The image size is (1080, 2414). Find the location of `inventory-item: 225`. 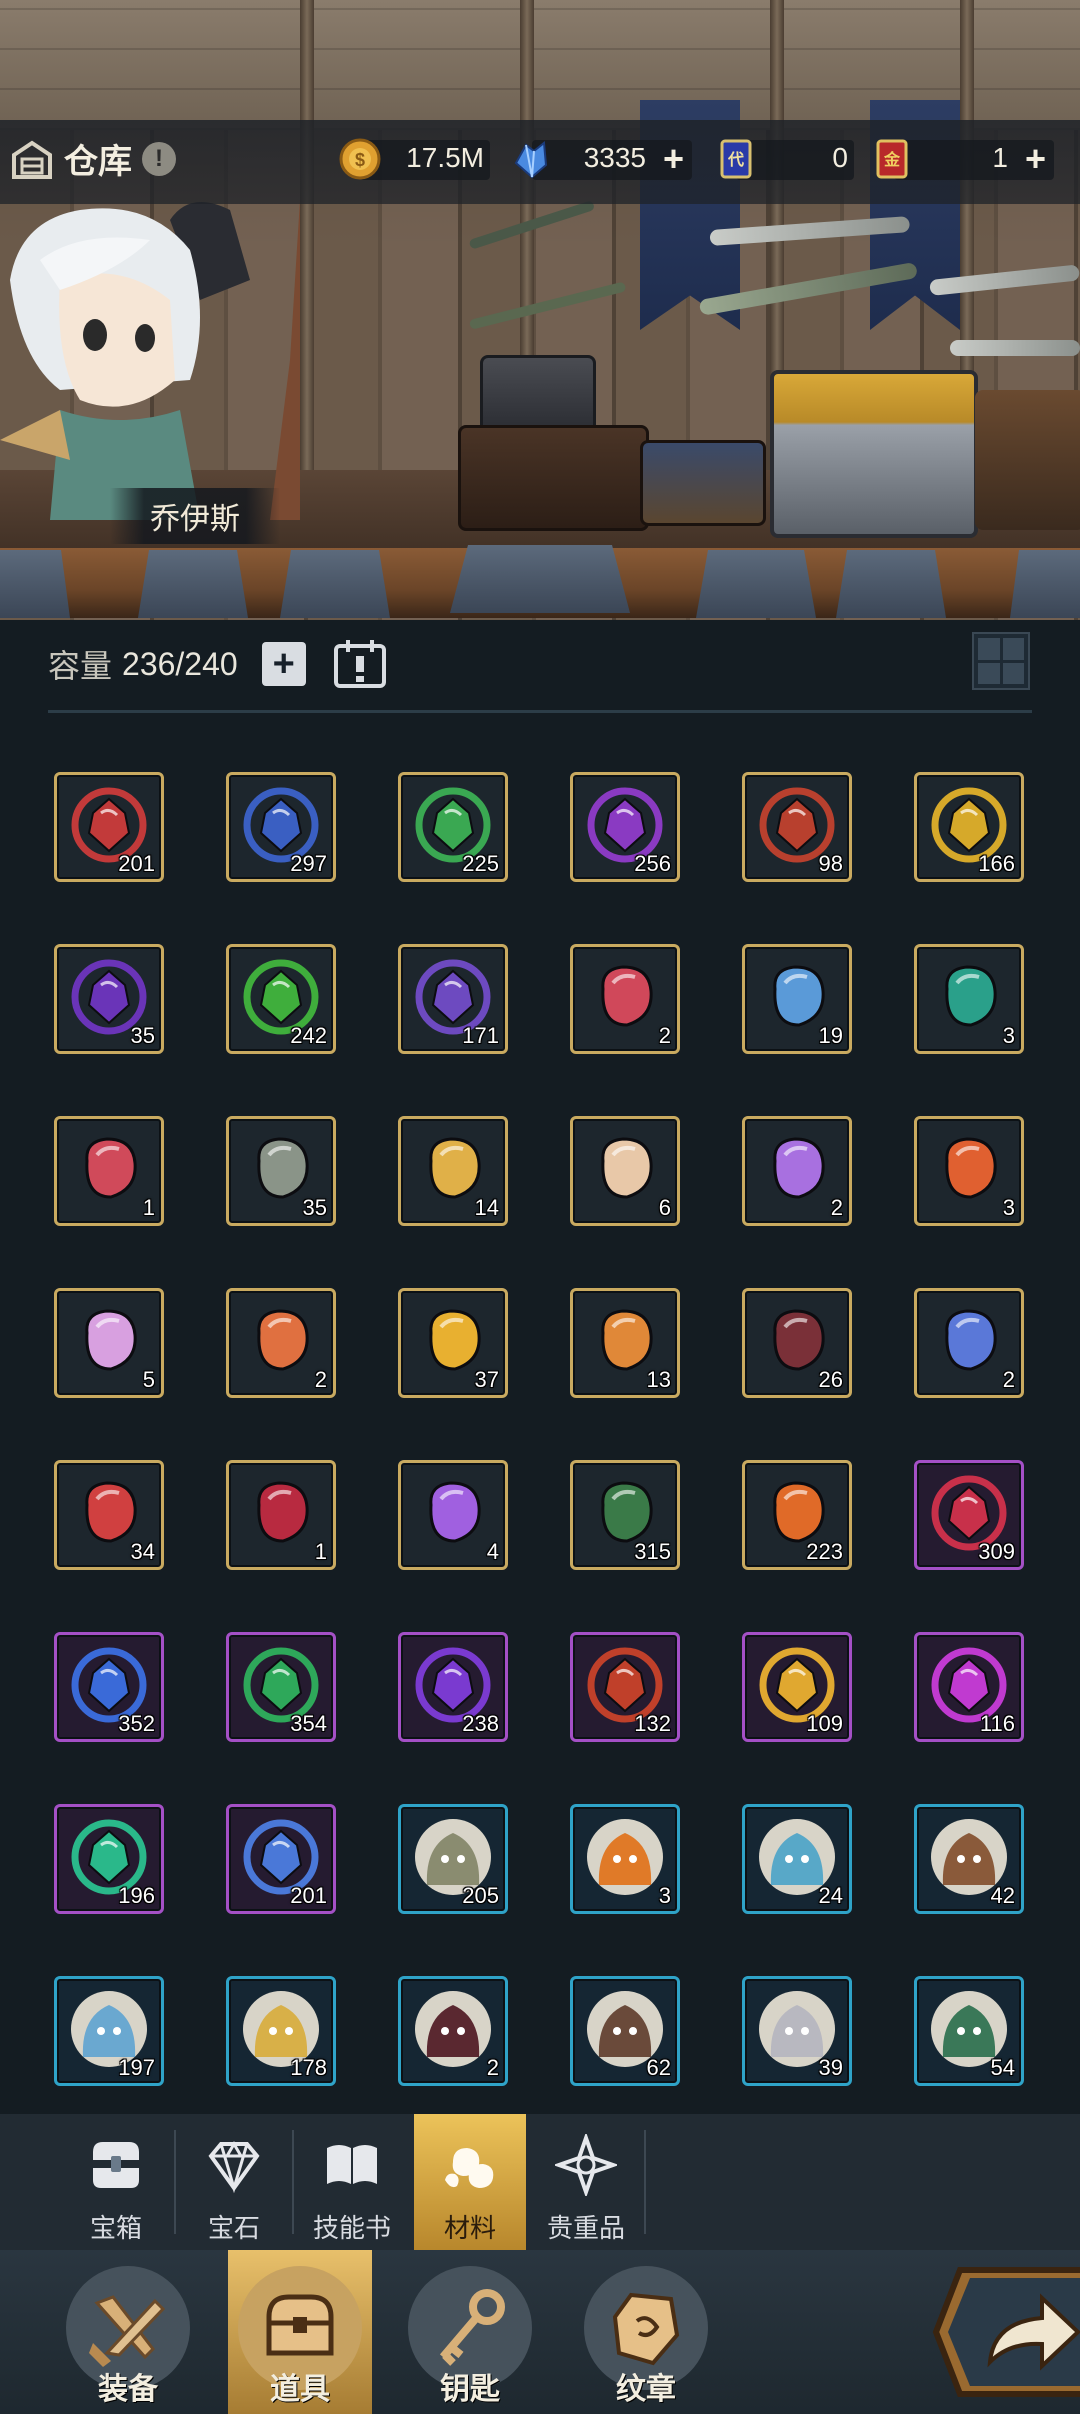

inventory-item: 225 is located at coordinates (453, 827).